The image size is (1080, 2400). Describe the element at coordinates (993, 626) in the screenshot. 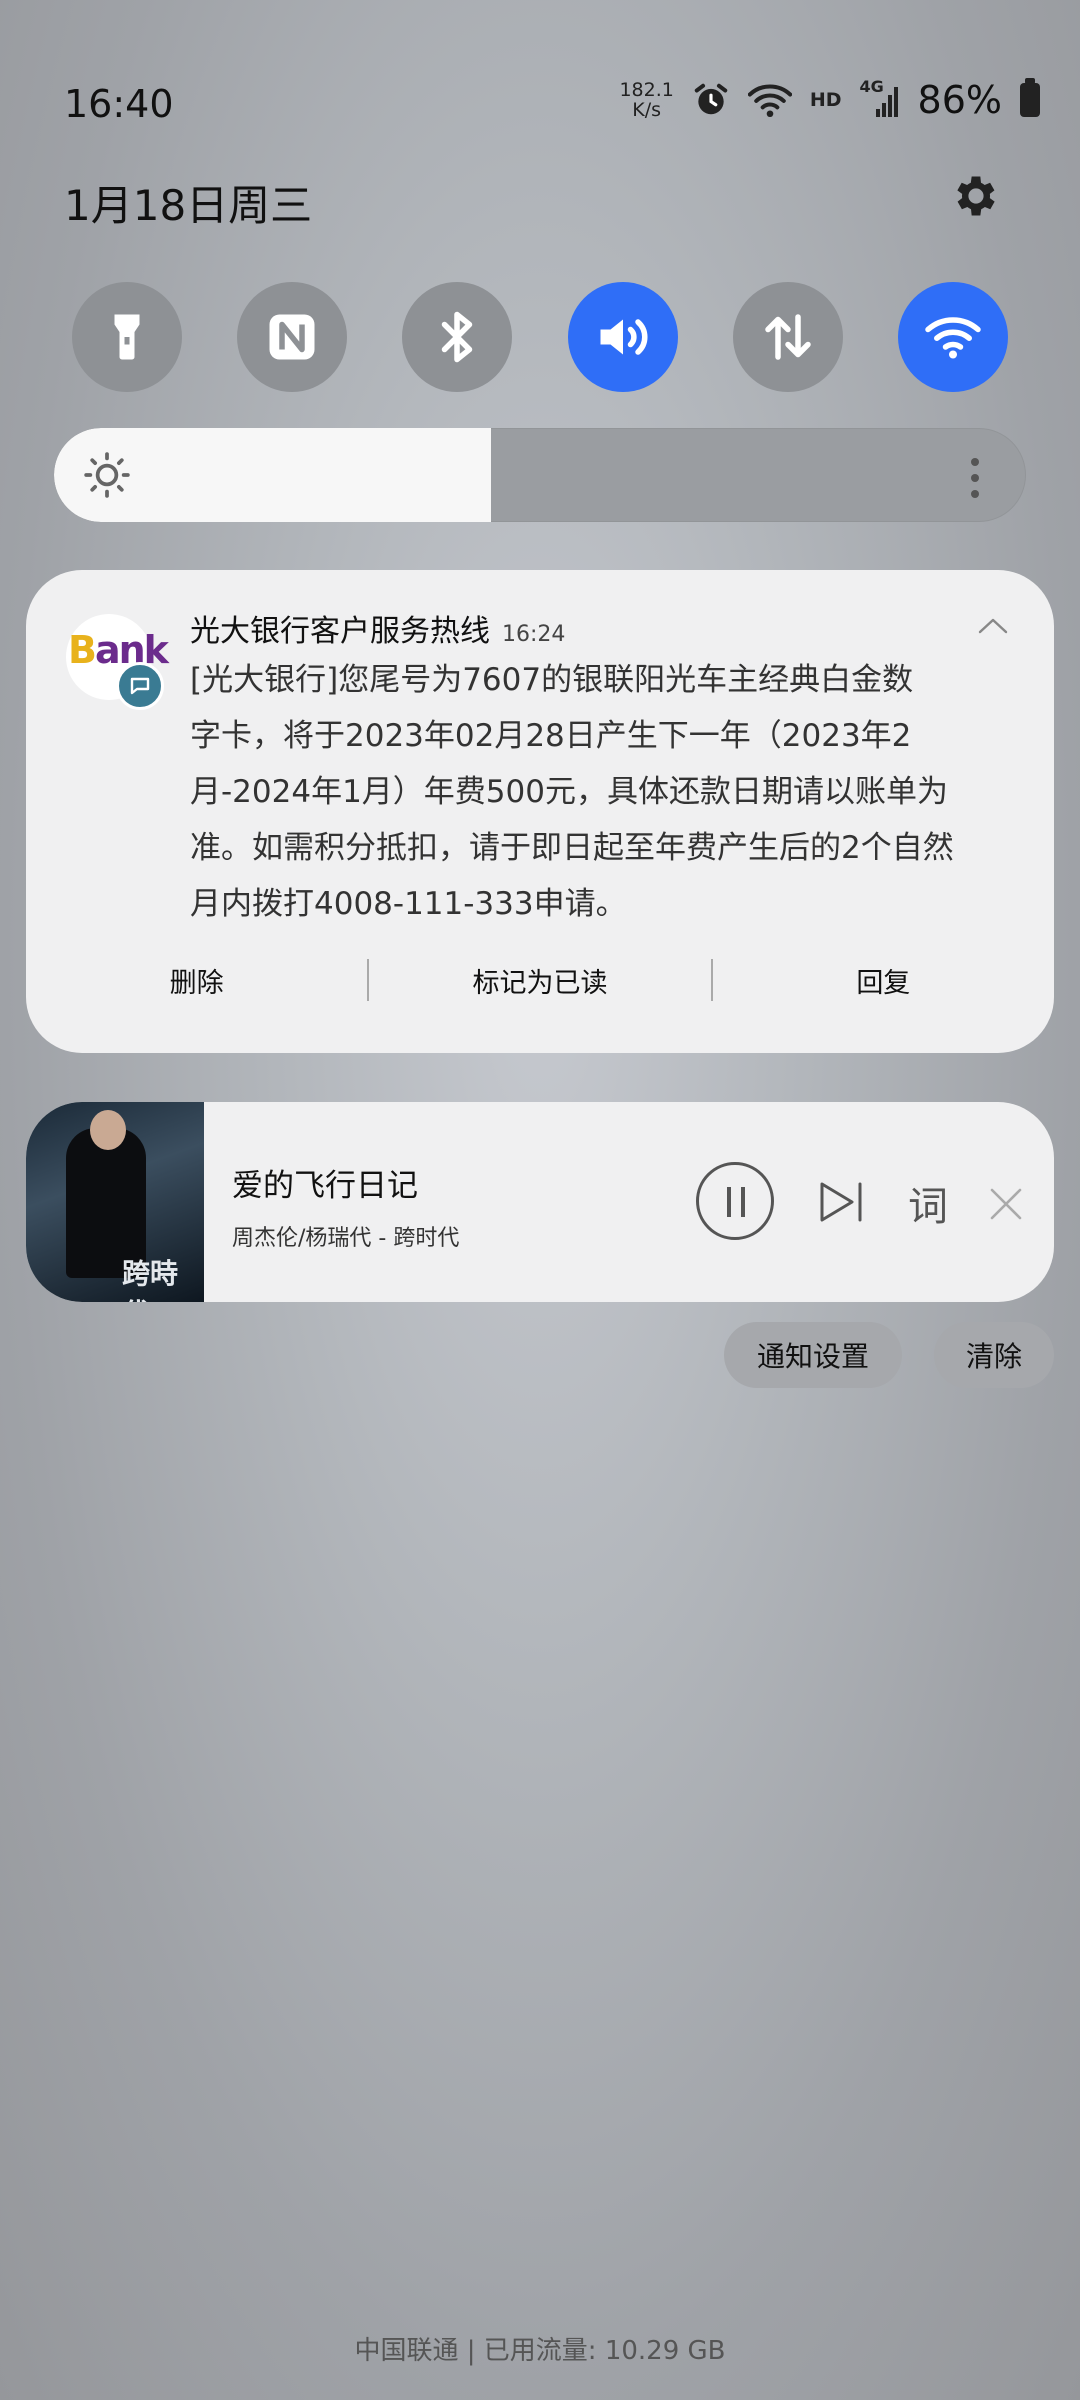

I see `chevron-up-icon` at that location.